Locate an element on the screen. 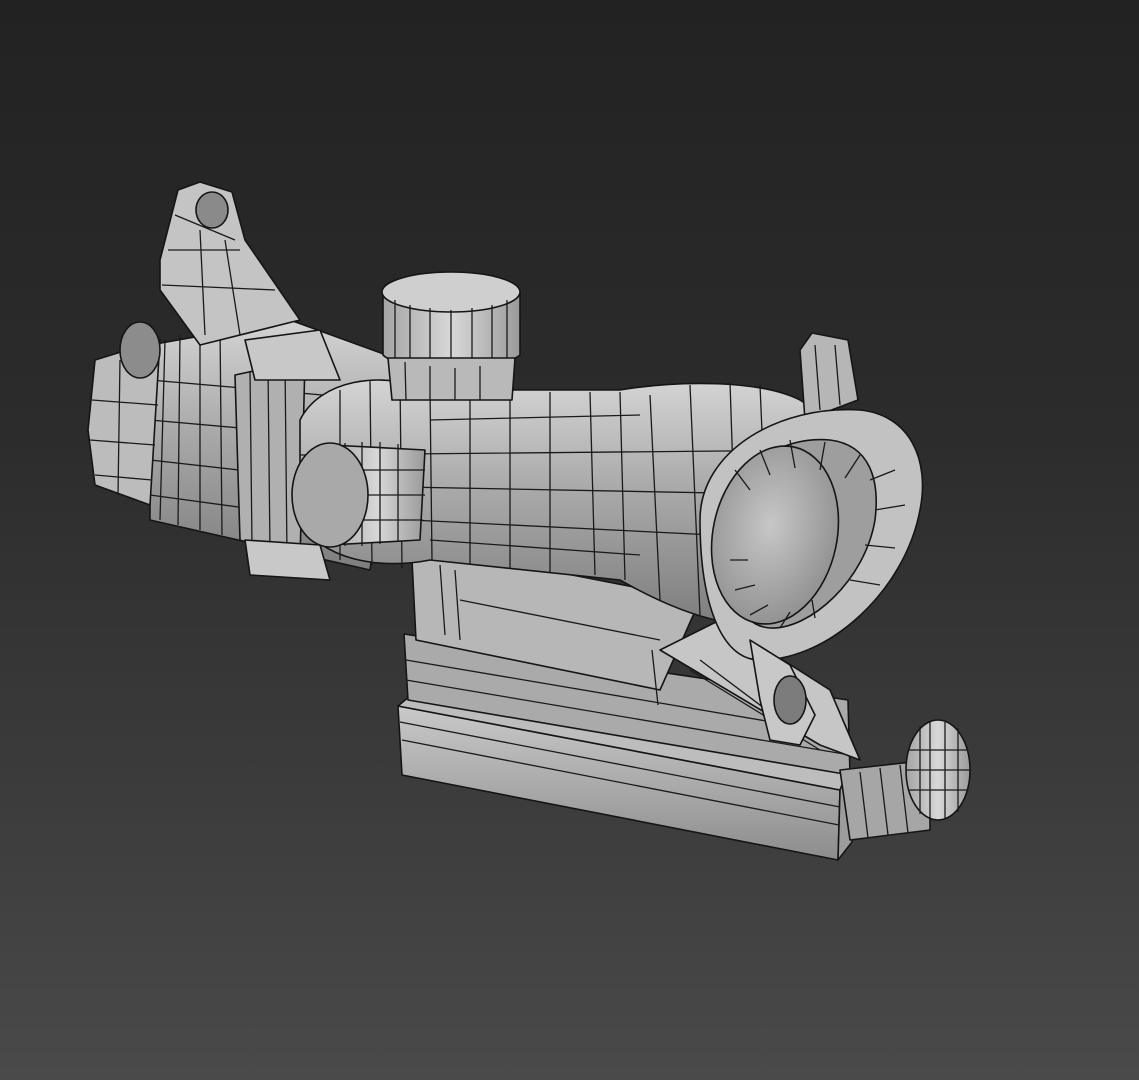  front-ear is located at coordinates (230, 263).